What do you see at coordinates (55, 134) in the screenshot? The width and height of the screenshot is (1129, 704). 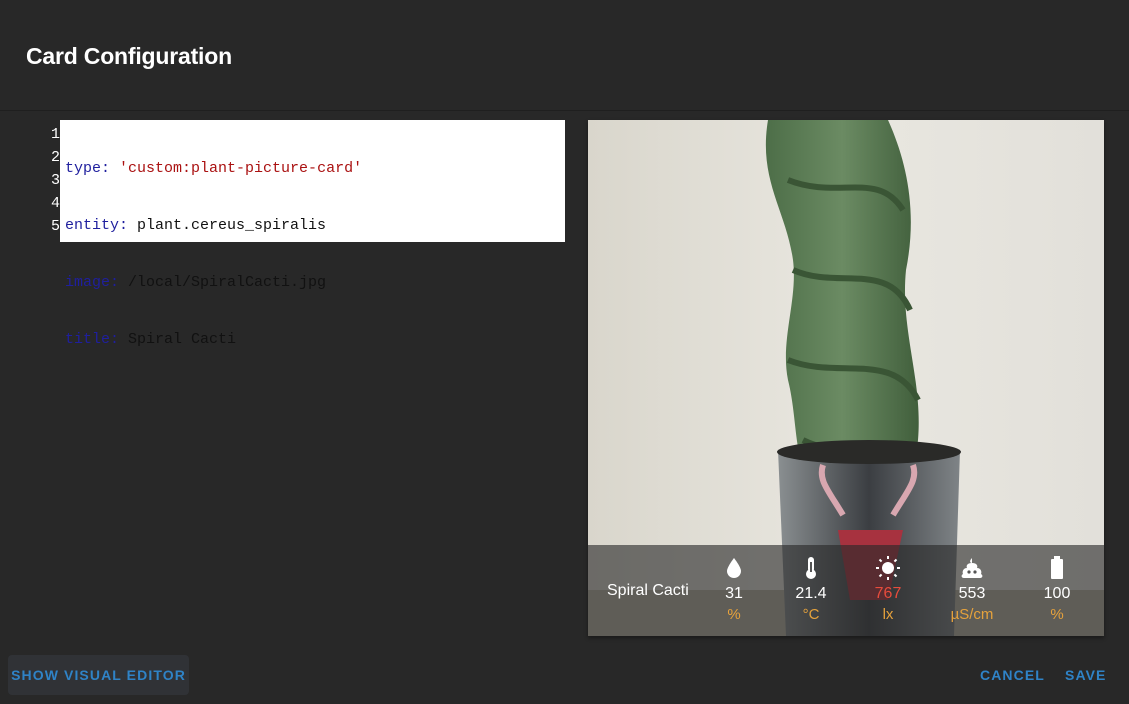 I see `line-number: 1` at bounding box center [55, 134].